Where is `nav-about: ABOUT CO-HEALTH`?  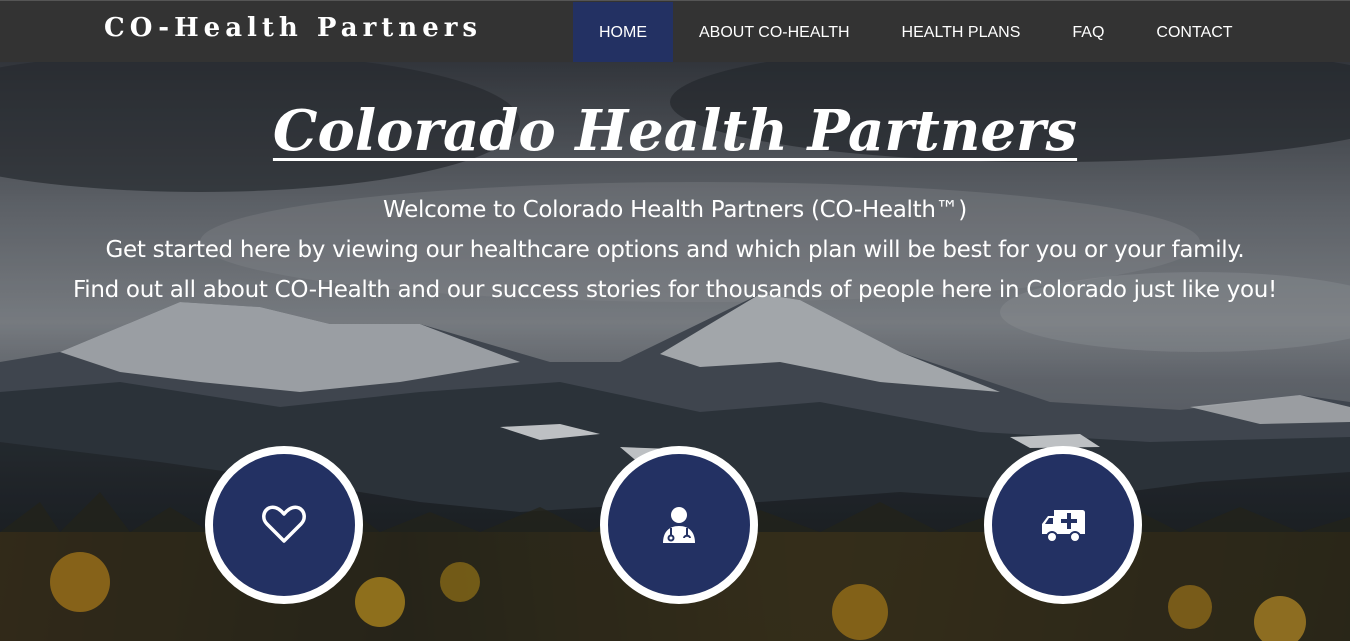
nav-about: ABOUT CO-HEALTH is located at coordinates (774, 32).